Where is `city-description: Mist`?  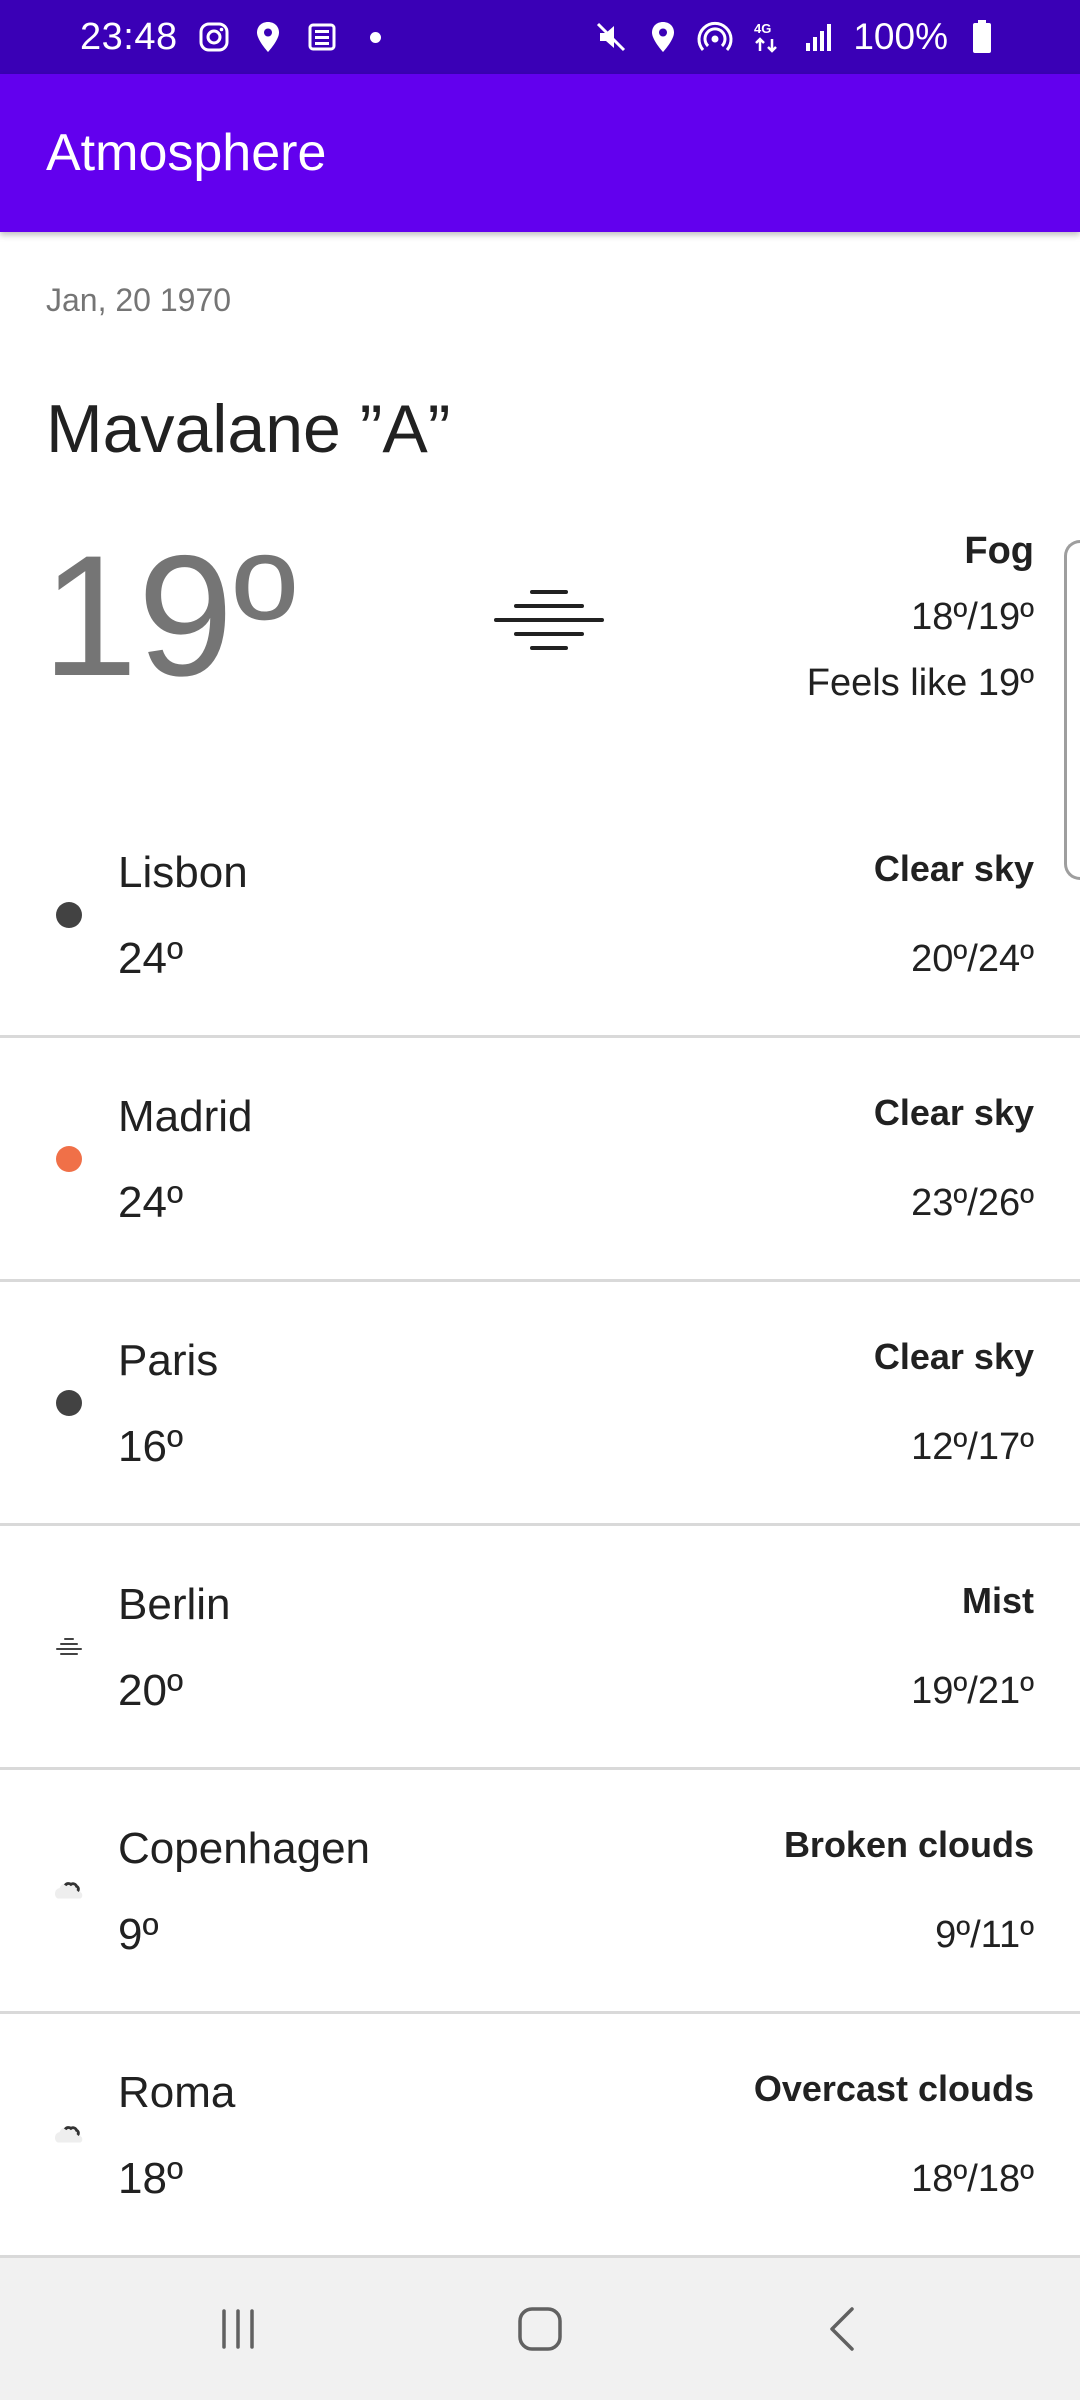 city-description: Mist is located at coordinates (998, 1600).